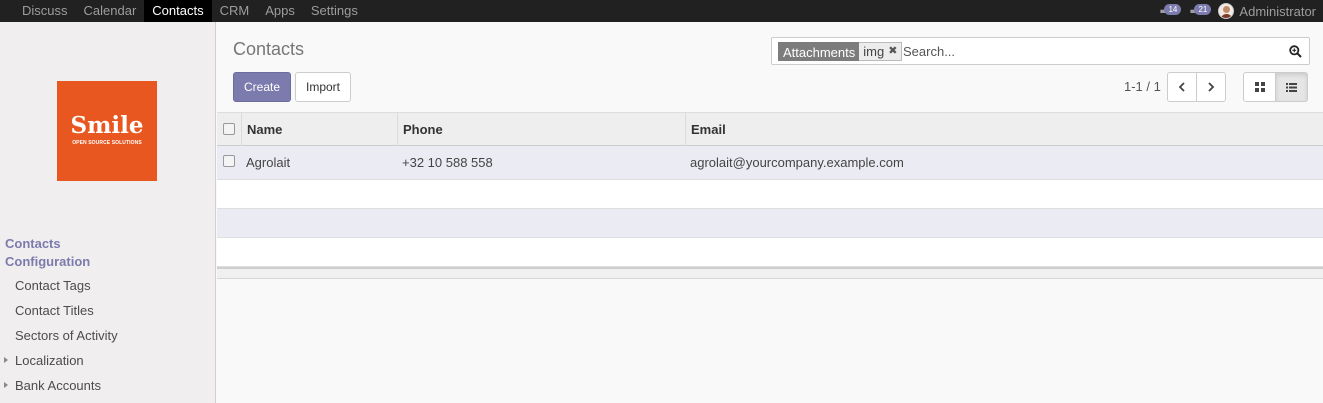  I want to click on column-header-email: Email, so click(708, 129).